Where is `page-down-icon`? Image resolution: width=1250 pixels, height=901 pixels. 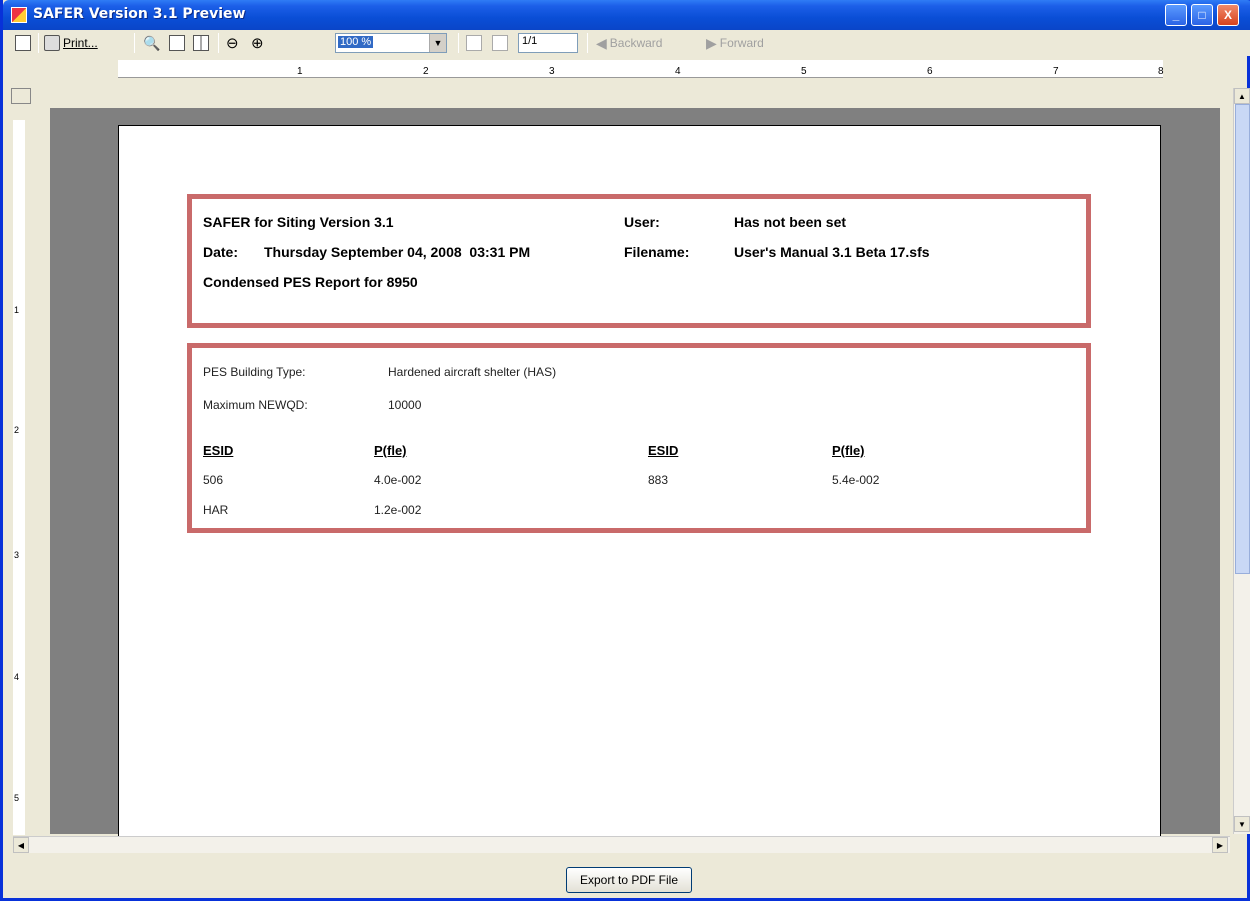
page-down-icon is located at coordinates (500, 43).